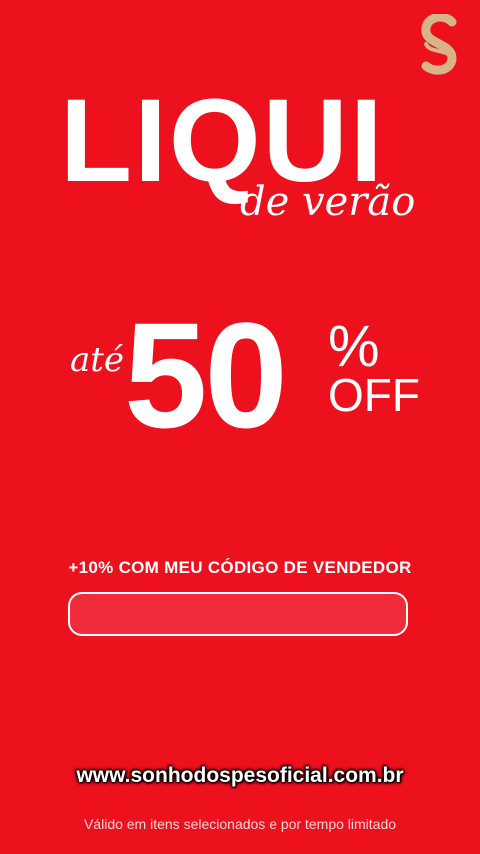 This screenshot has height=854, width=480. Describe the element at coordinates (439, 48) in the screenshot. I see `brand-s-logo-icon` at that location.